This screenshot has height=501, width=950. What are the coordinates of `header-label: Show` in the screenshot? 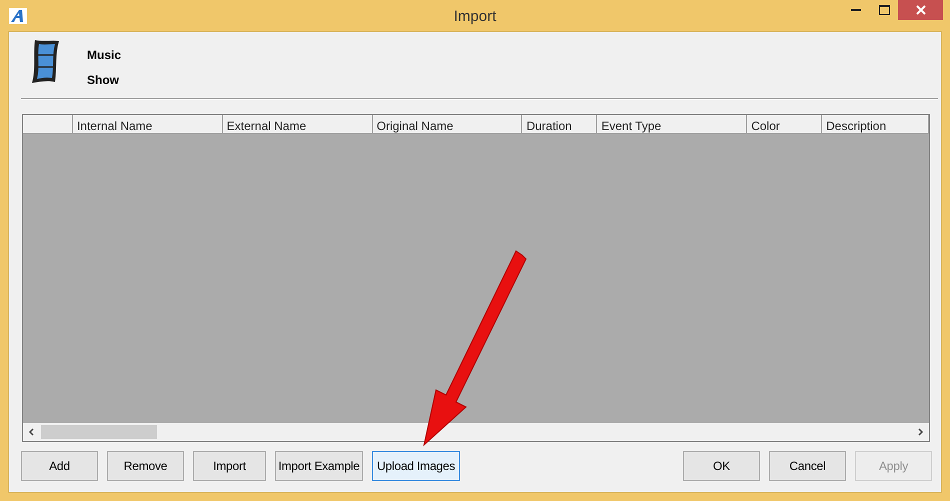 It's located at (103, 80).